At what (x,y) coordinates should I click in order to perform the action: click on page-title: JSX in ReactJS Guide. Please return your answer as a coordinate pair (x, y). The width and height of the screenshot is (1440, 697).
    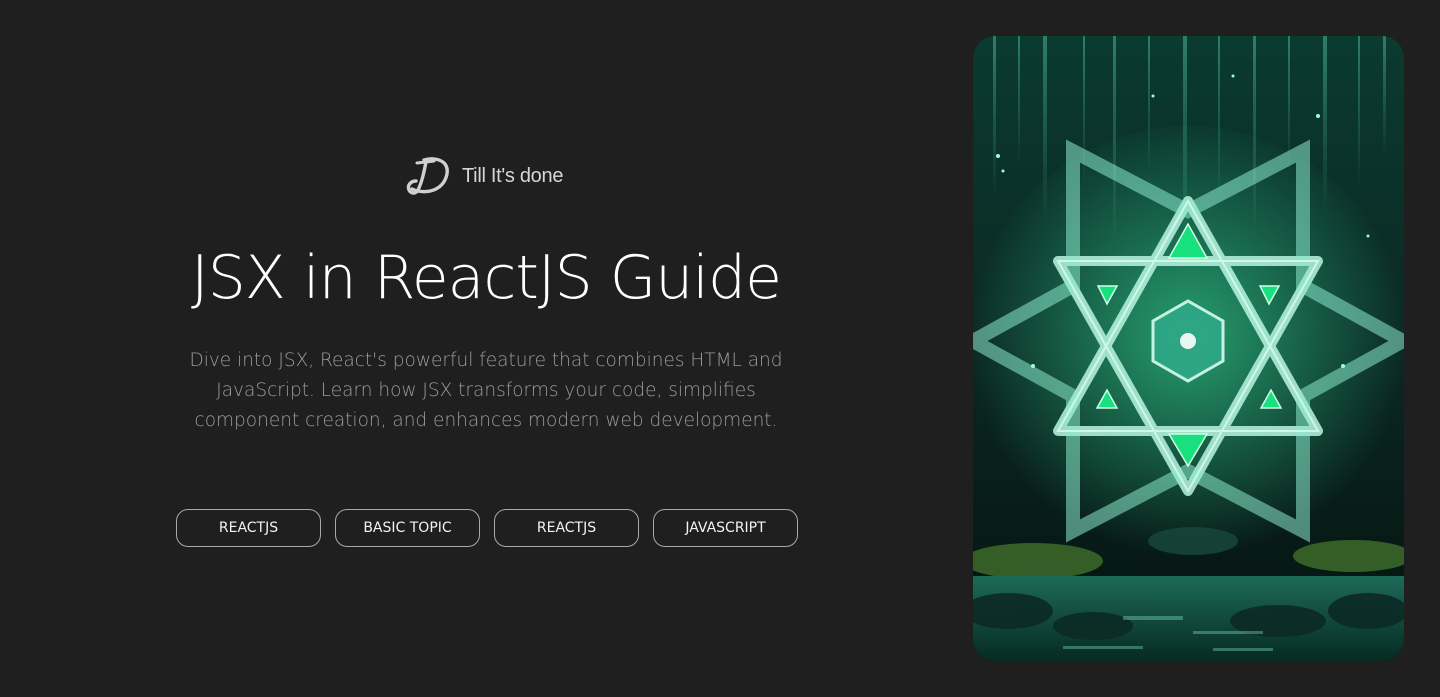
    Looking at the image, I should click on (486, 278).